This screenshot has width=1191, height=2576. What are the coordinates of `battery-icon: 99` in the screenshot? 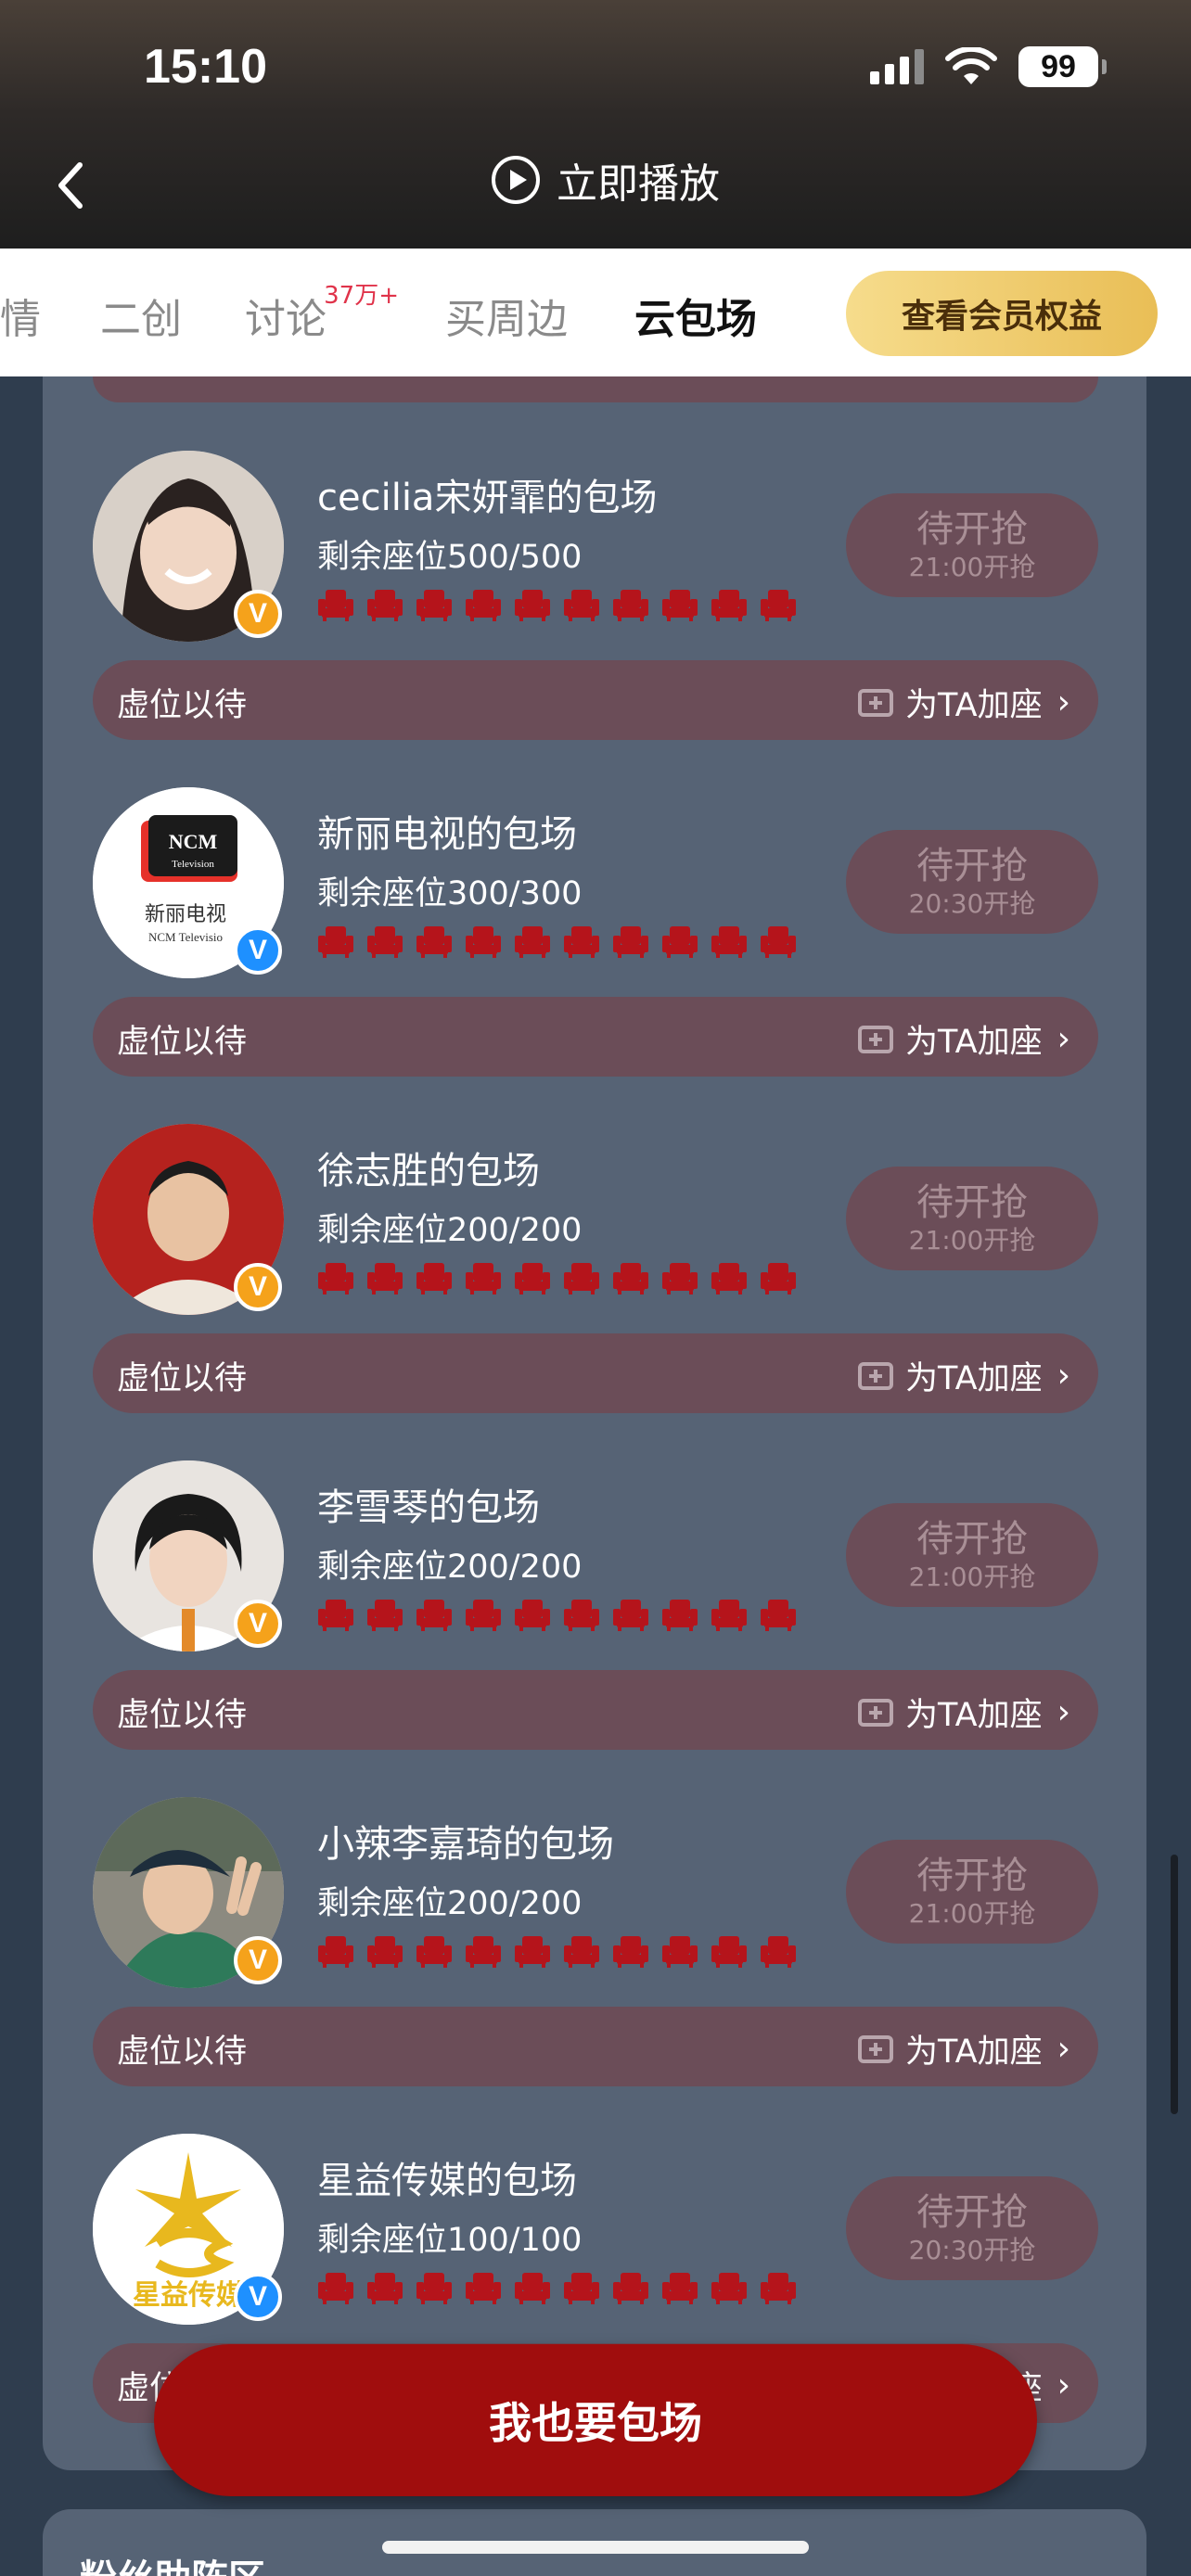 It's located at (1062, 66).